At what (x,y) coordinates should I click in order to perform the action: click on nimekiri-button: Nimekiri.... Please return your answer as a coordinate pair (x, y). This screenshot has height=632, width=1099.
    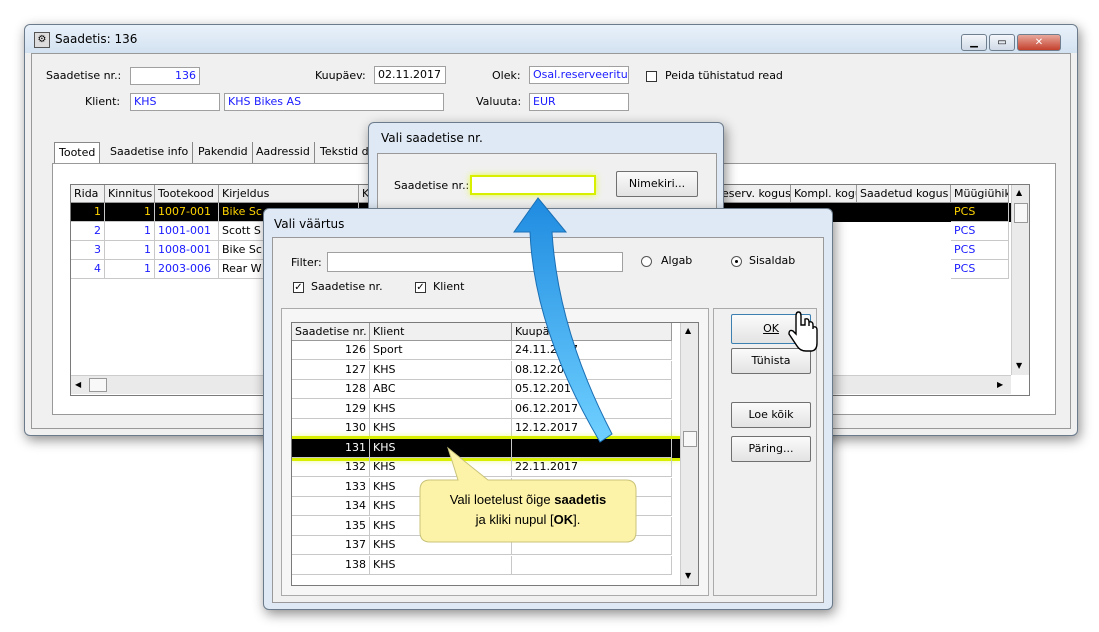
    Looking at the image, I should click on (657, 184).